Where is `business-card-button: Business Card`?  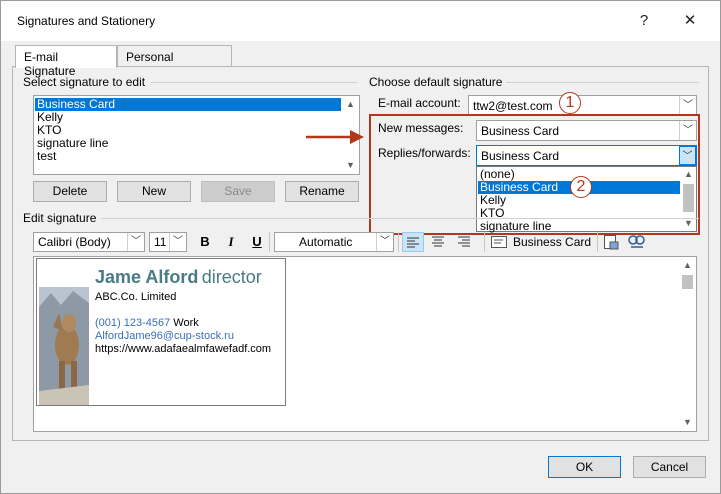 business-card-button: Business Card is located at coordinates (541, 242).